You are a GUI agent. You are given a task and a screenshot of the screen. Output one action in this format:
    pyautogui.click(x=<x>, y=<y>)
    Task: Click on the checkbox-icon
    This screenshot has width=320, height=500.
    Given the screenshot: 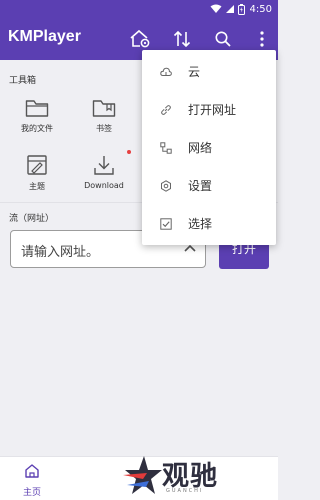 What is the action you would take?
    pyautogui.click(x=166, y=224)
    